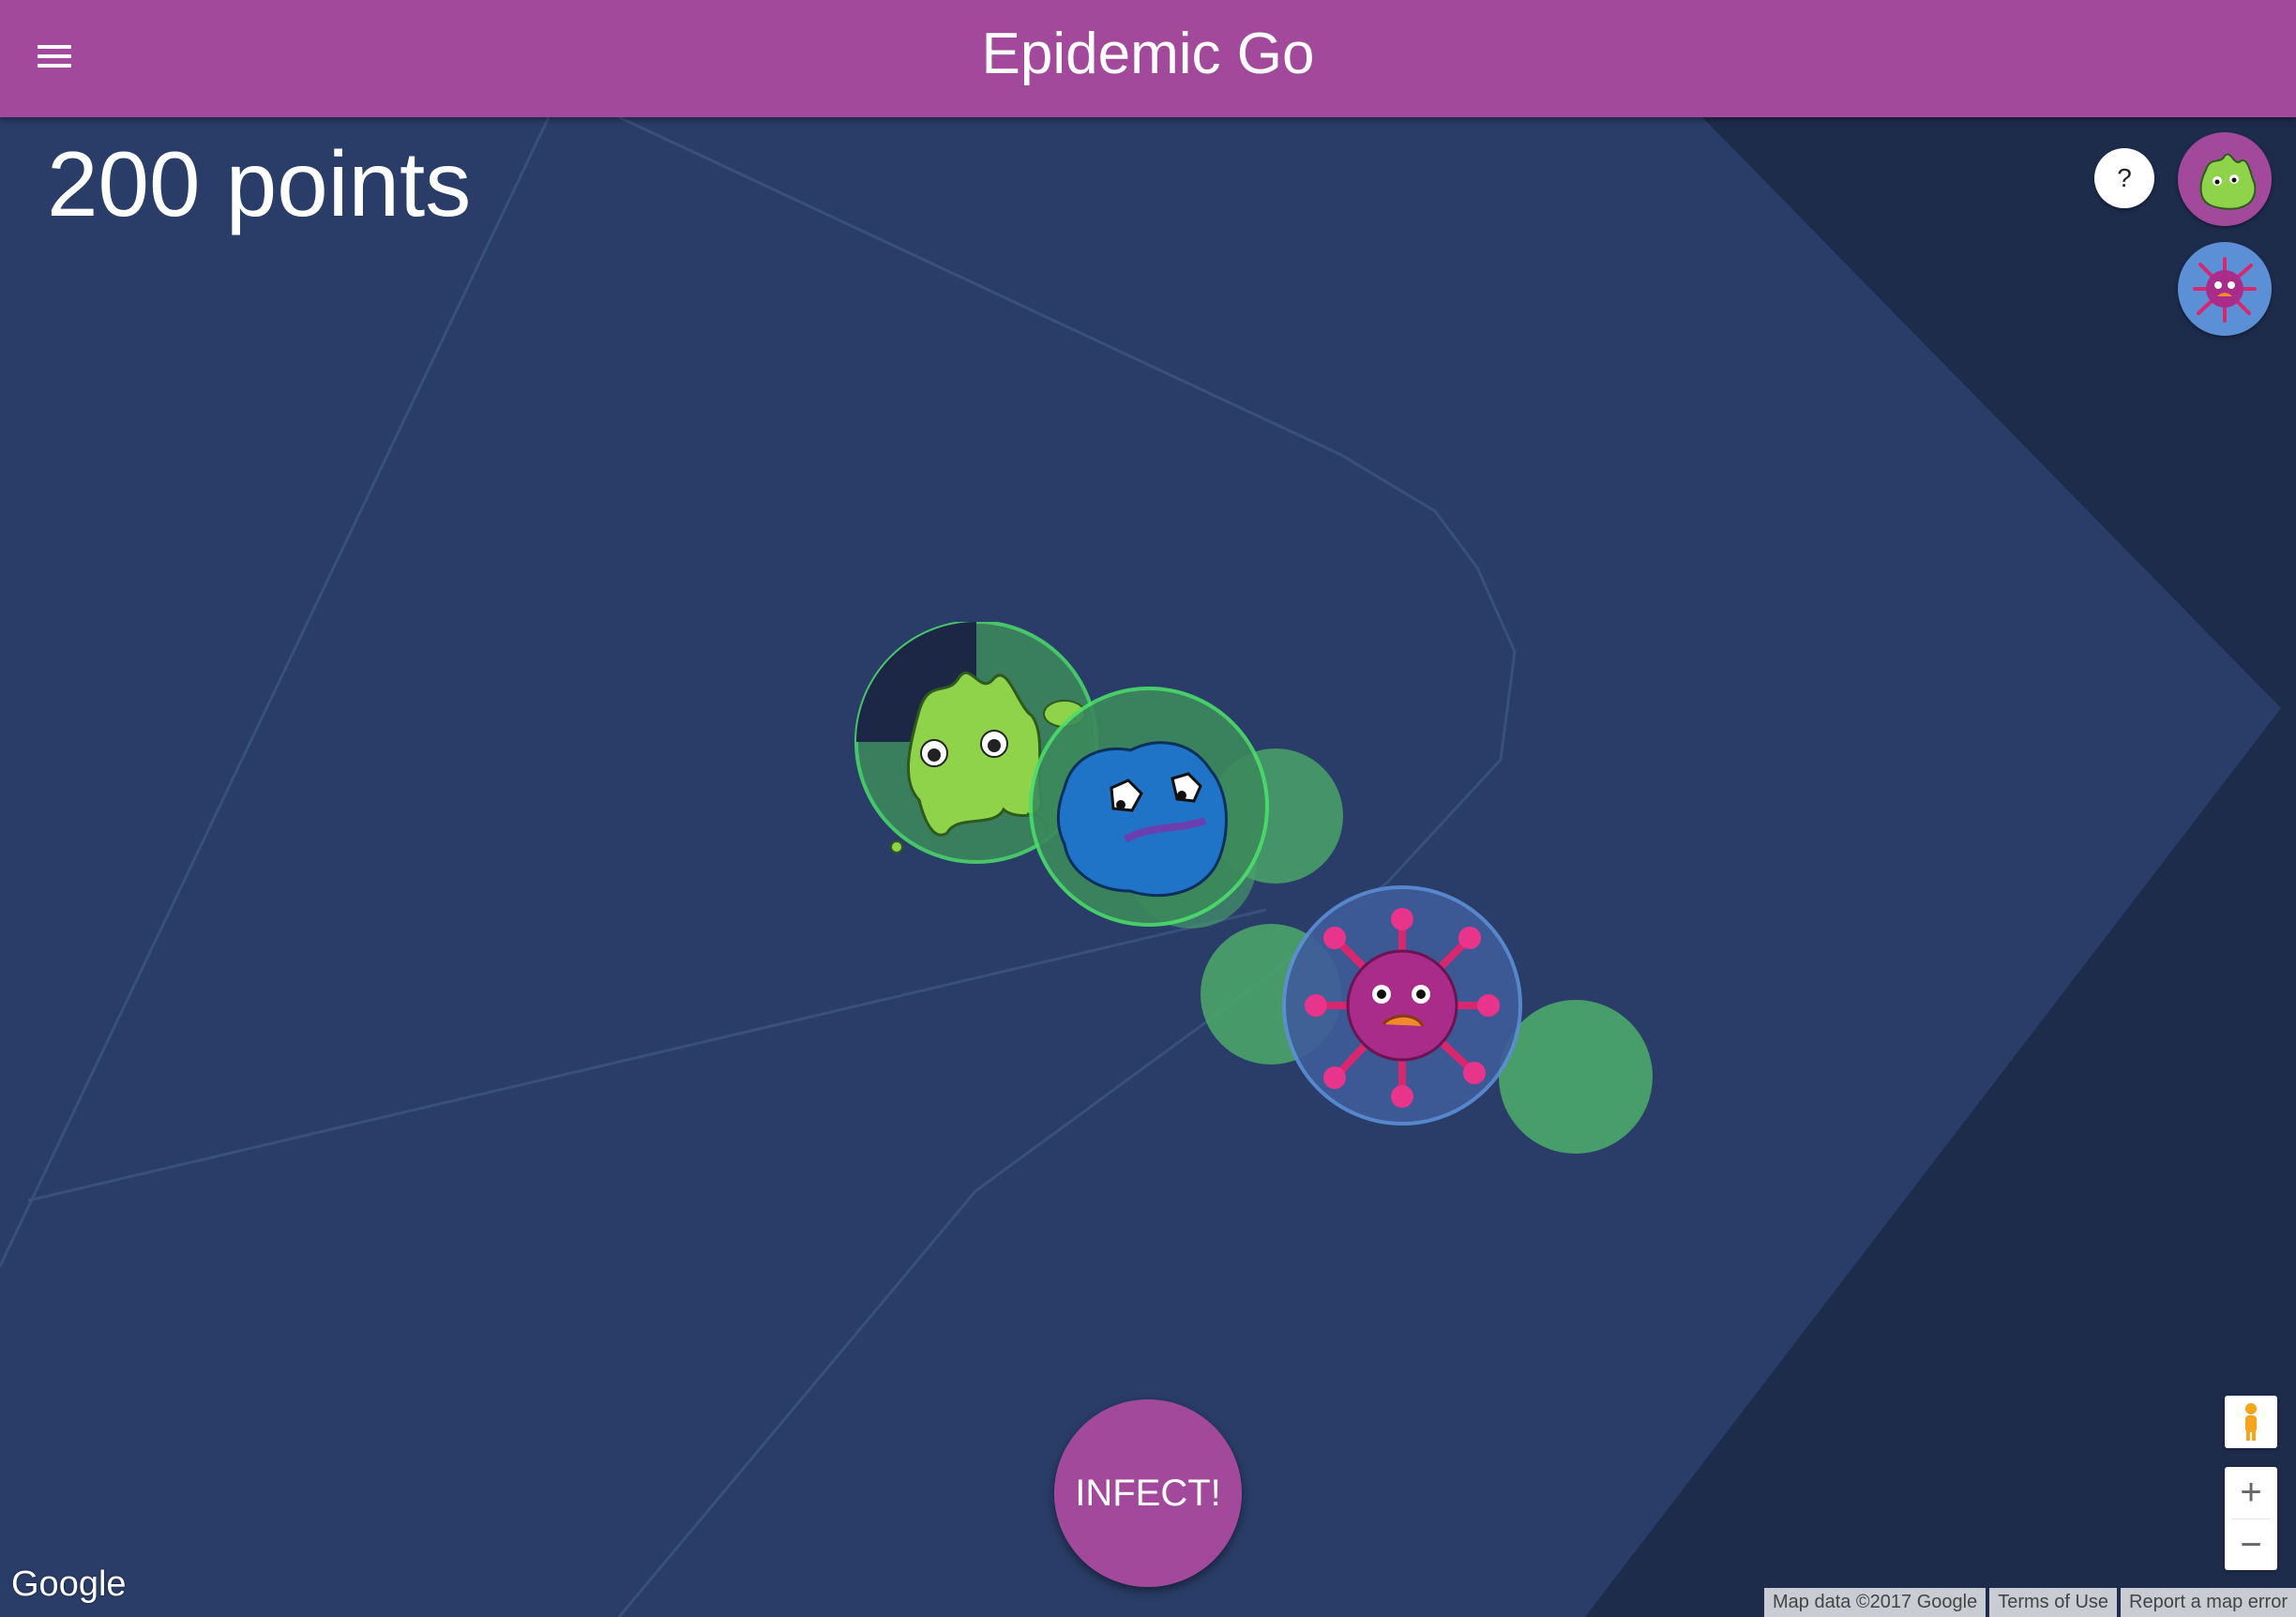  What do you see at coordinates (2053, 1602) in the screenshot?
I see `terms-of-use-link: Terms of Use` at bounding box center [2053, 1602].